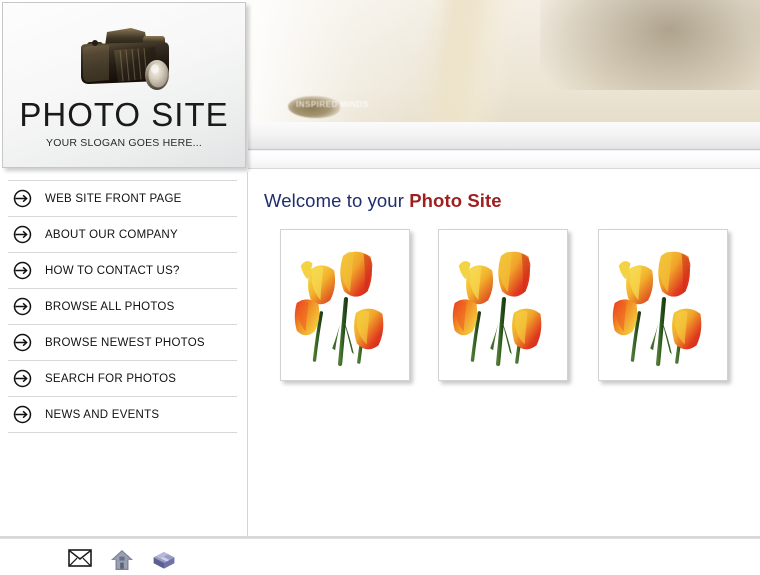 This screenshot has width=760, height=575. I want to click on nav-item-label: BROWSE ALL PHOTOS, so click(110, 306).